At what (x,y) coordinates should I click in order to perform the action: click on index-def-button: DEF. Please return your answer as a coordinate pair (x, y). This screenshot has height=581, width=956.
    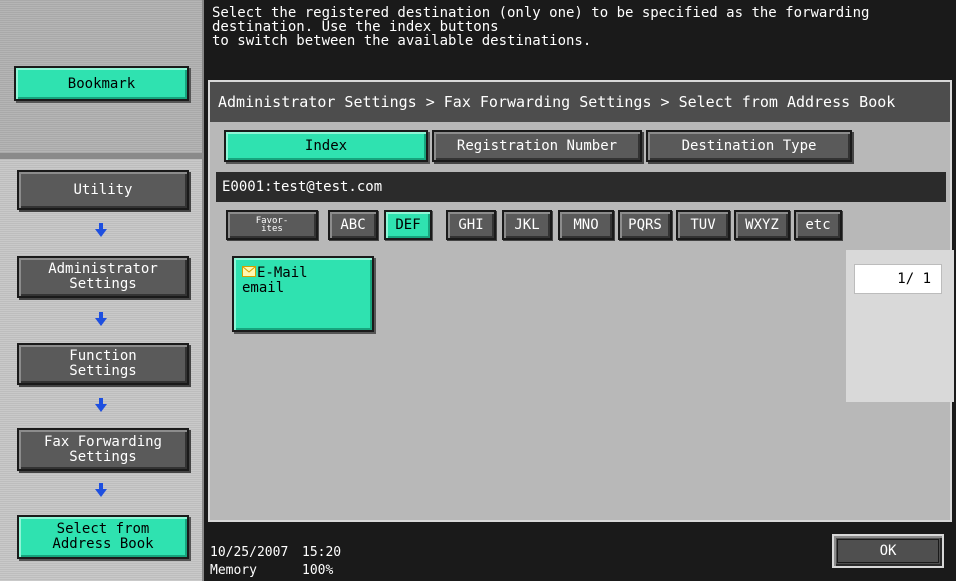
    Looking at the image, I should click on (408, 225).